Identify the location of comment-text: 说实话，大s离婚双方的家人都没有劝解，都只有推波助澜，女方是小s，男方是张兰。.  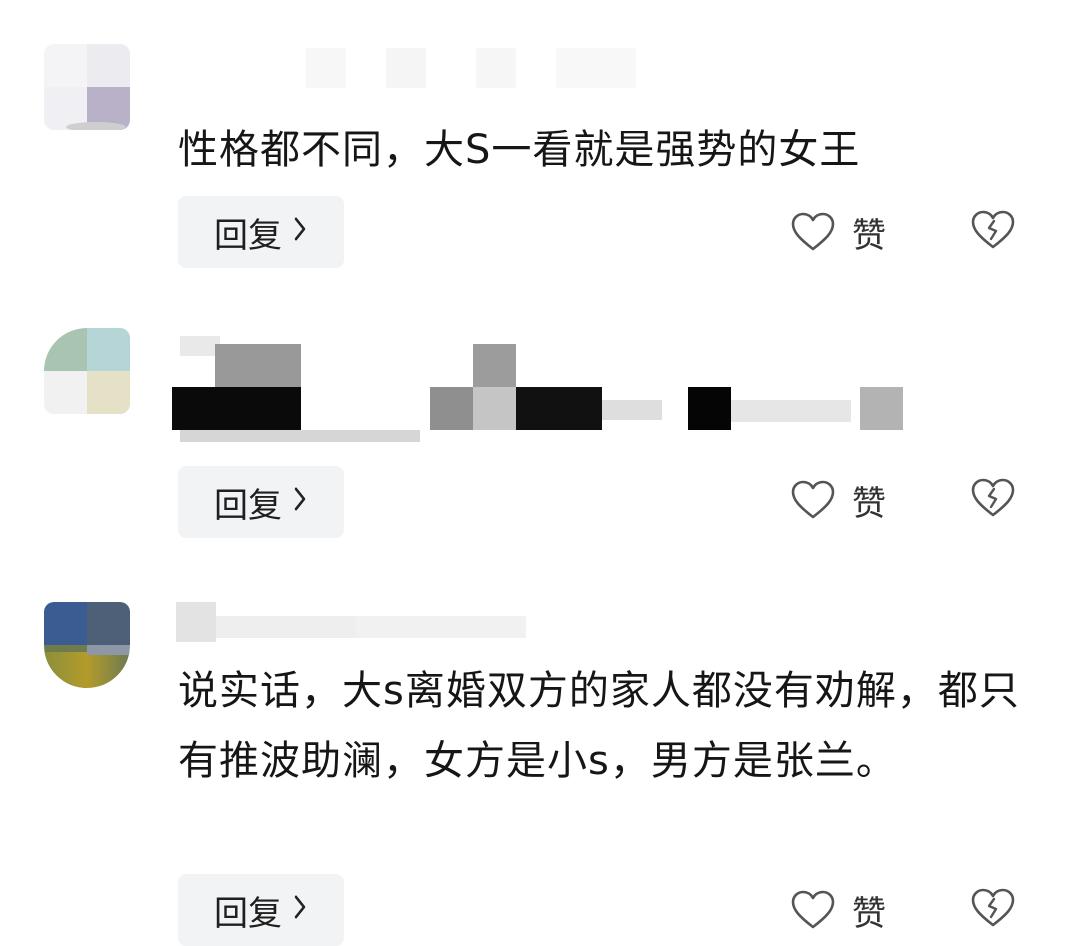
(599, 726).